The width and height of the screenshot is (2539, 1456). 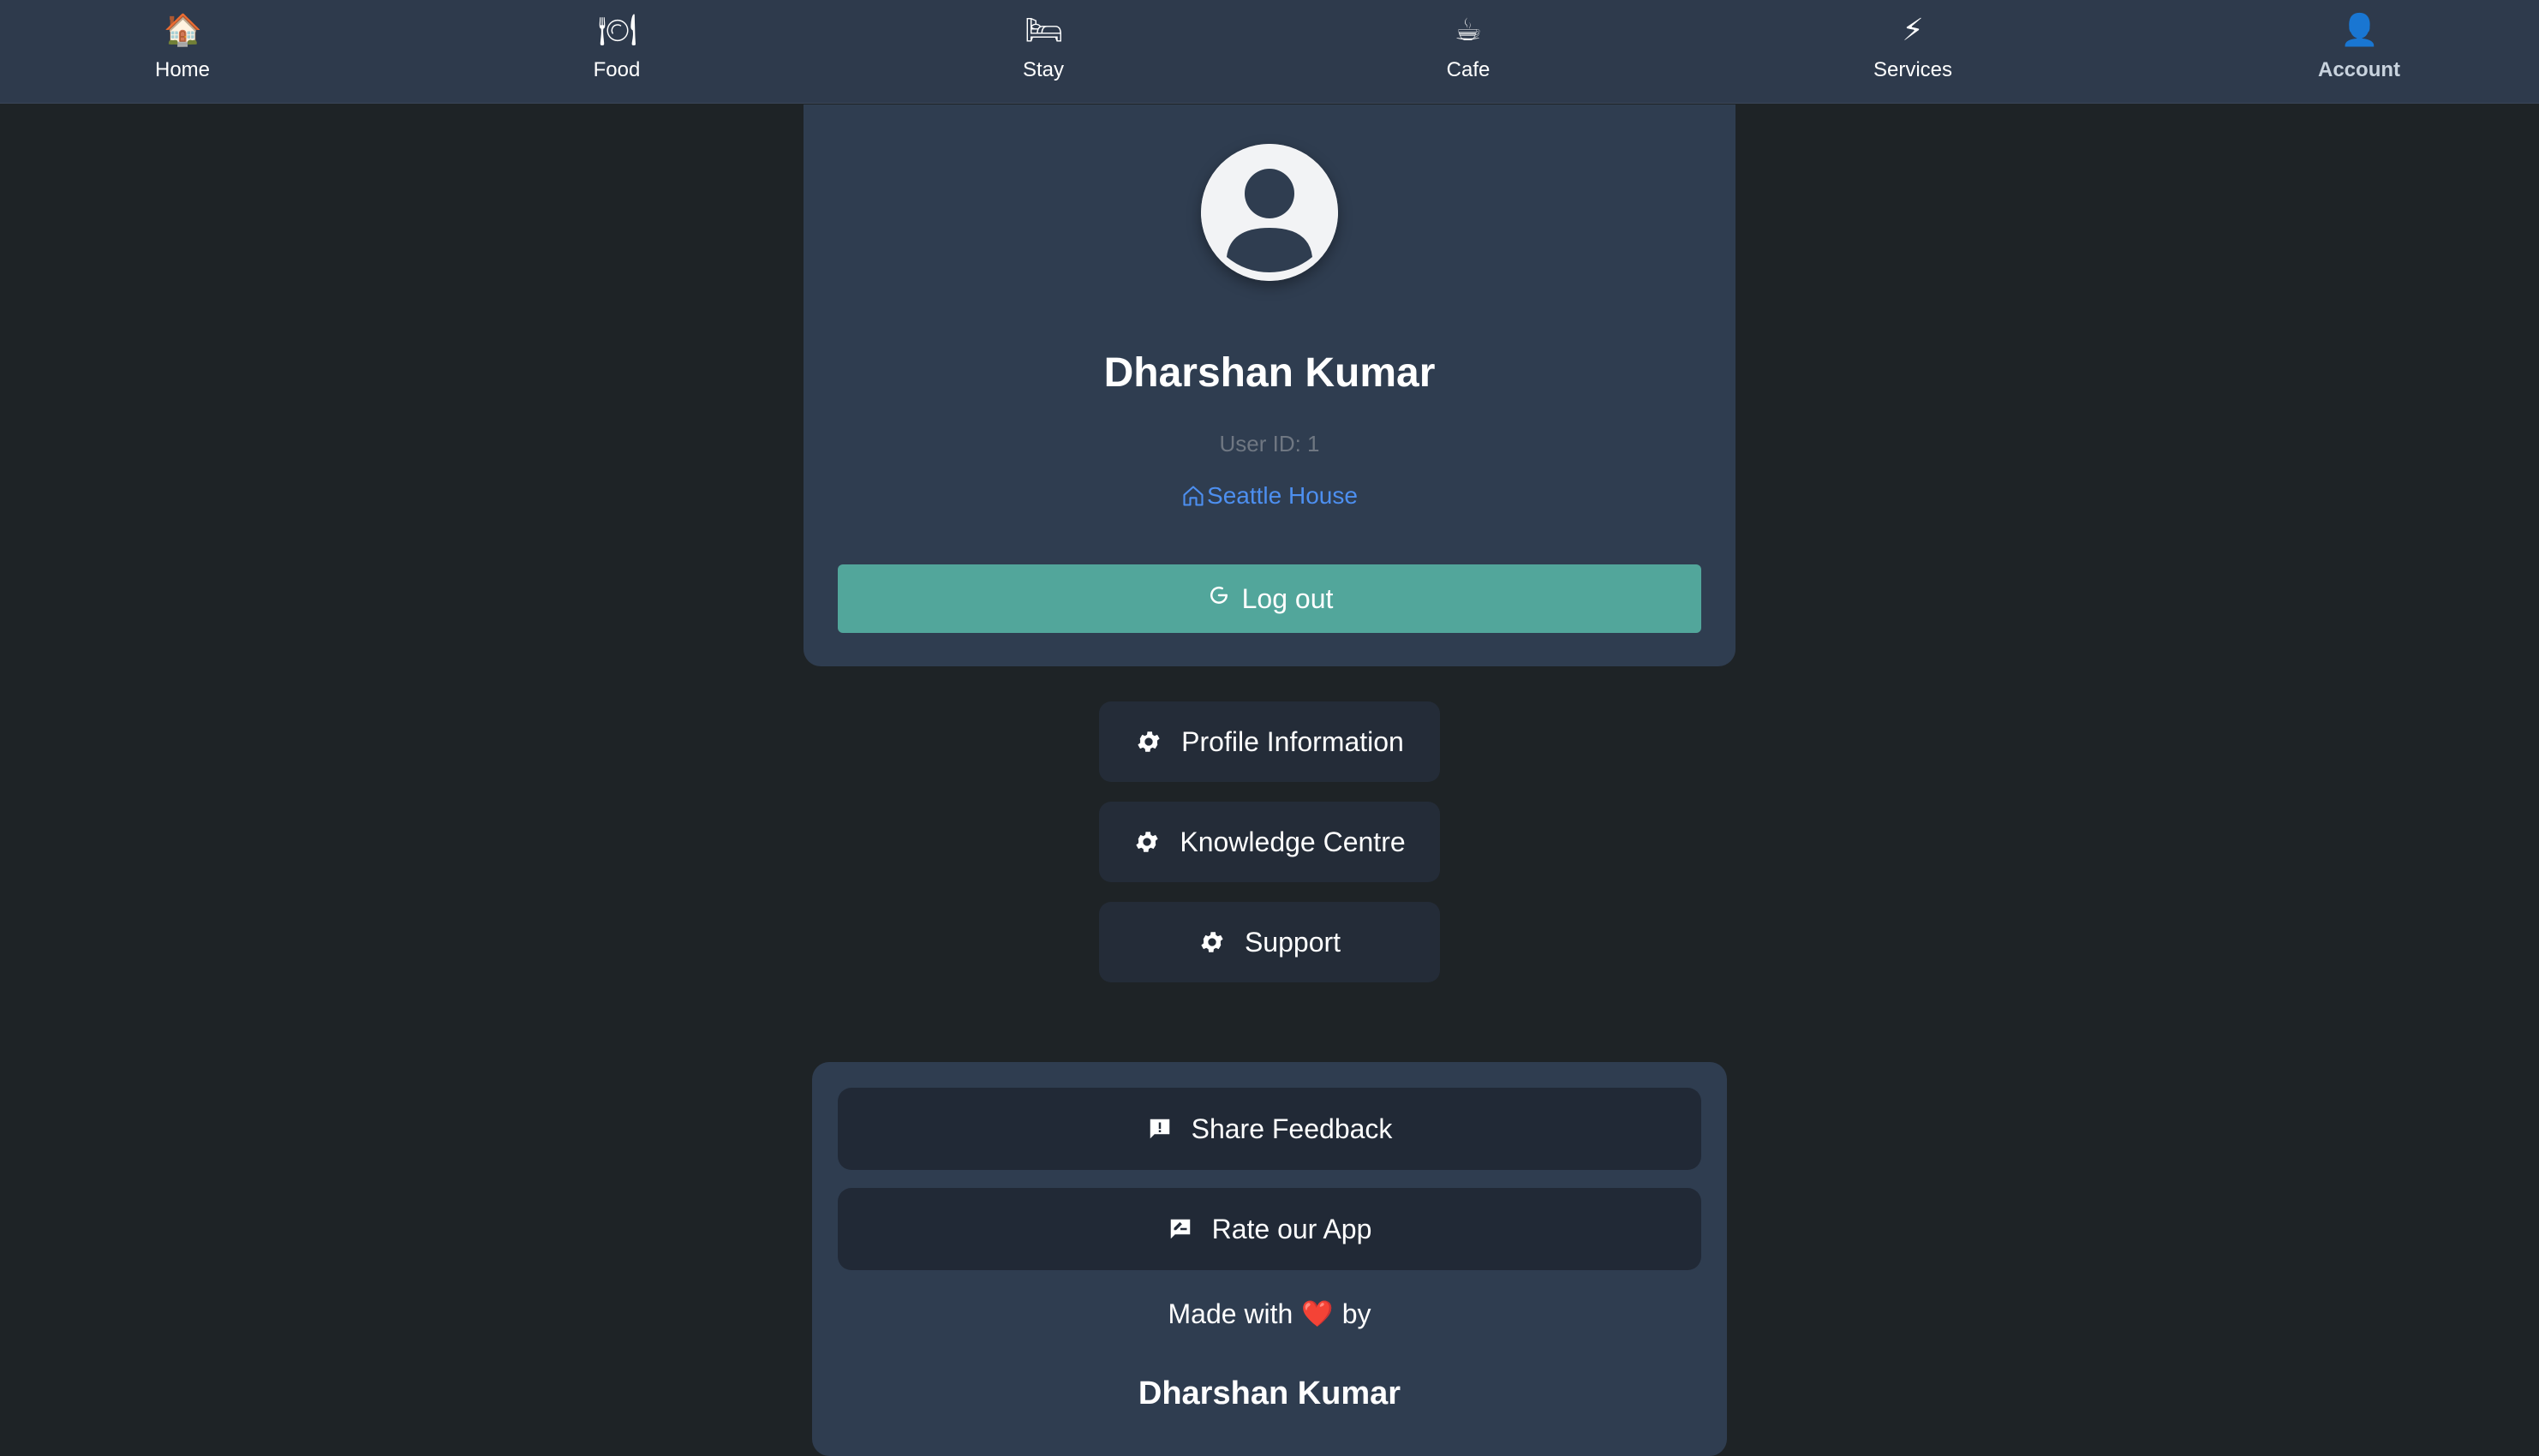 What do you see at coordinates (1282, 495) in the screenshot?
I see `location-label: Seattle House` at bounding box center [1282, 495].